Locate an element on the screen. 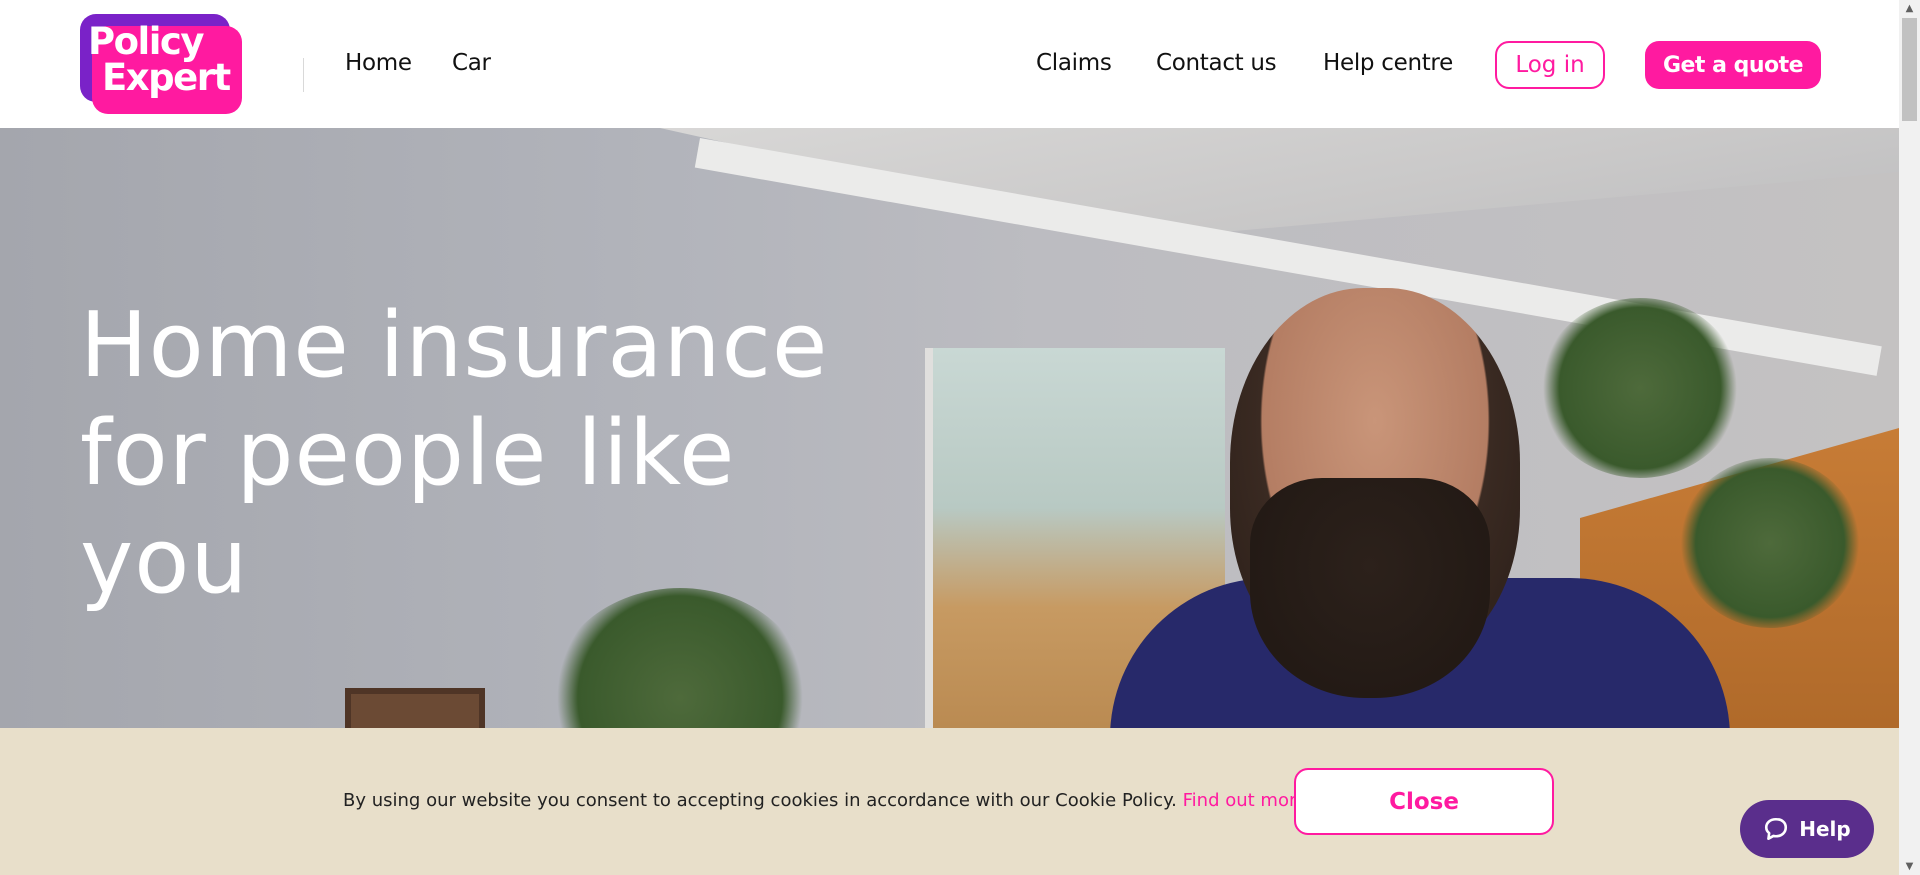 This screenshot has width=1920, height=875. logo-line2: Expert is located at coordinates (166, 77).